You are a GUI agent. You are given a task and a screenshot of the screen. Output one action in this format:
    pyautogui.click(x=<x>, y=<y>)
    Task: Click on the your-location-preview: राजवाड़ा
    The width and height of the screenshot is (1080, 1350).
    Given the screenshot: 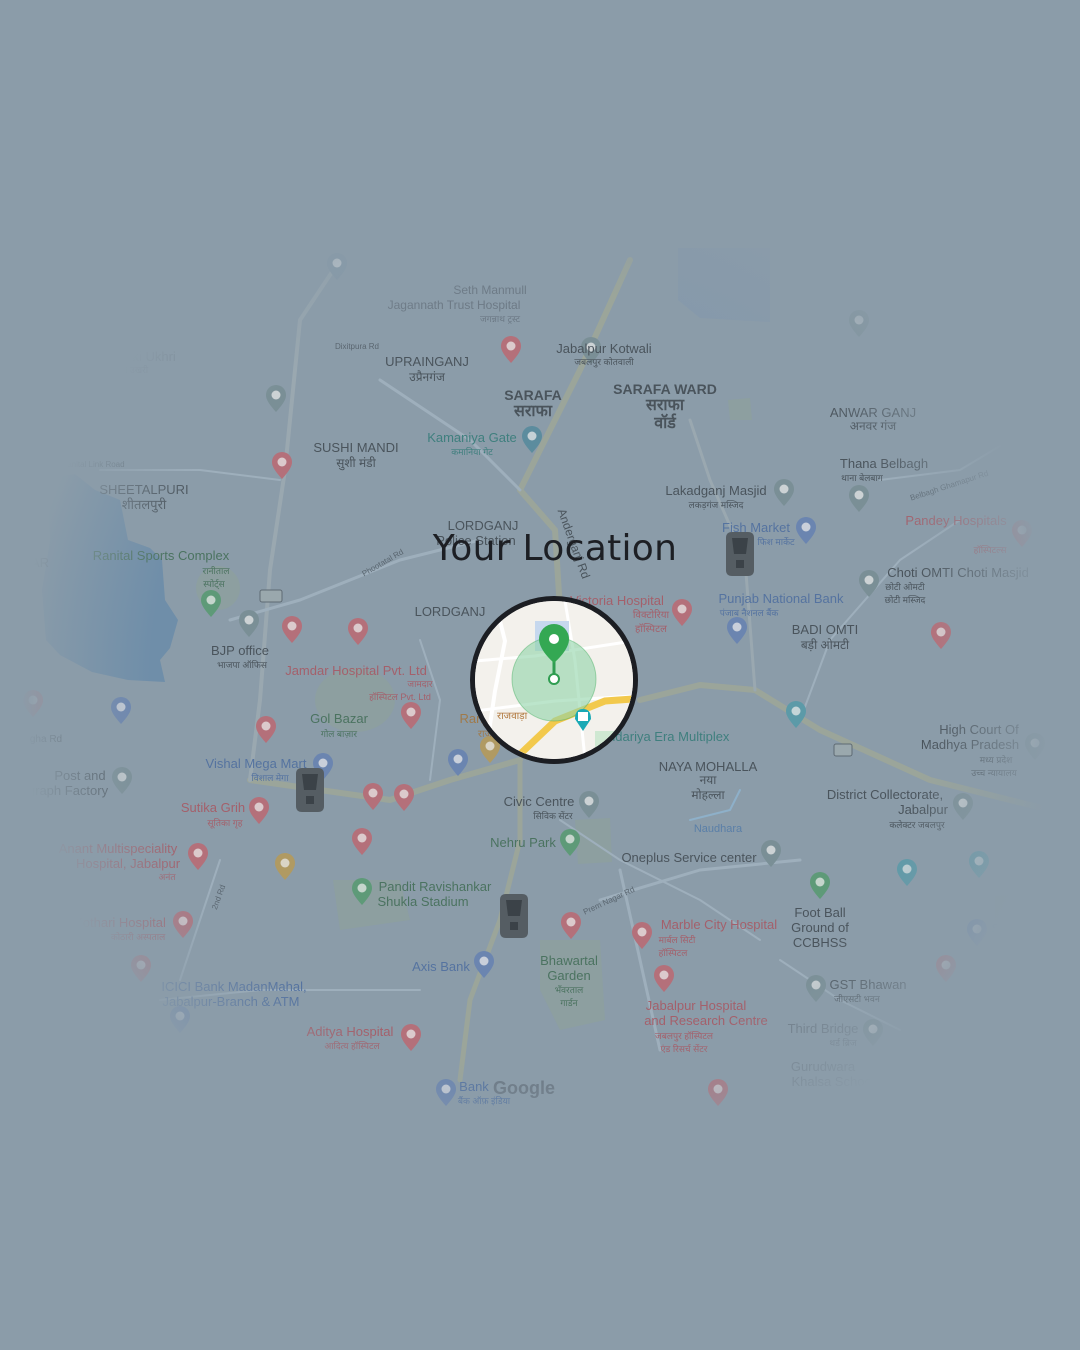 What is the action you would take?
    pyautogui.click(x=554, y=680)
    